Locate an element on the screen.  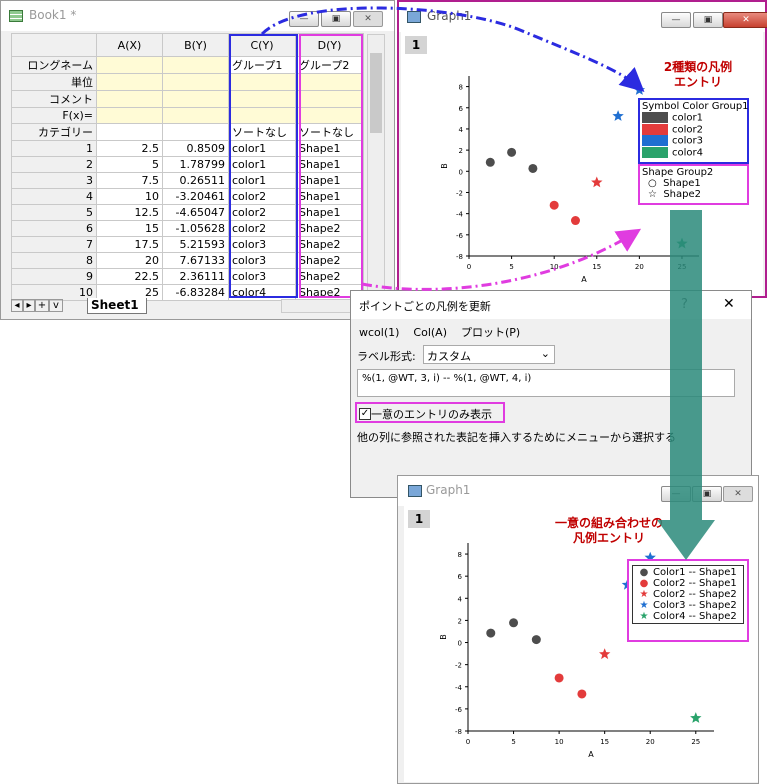
scroll-thumb is located at coordinates (376, 93).